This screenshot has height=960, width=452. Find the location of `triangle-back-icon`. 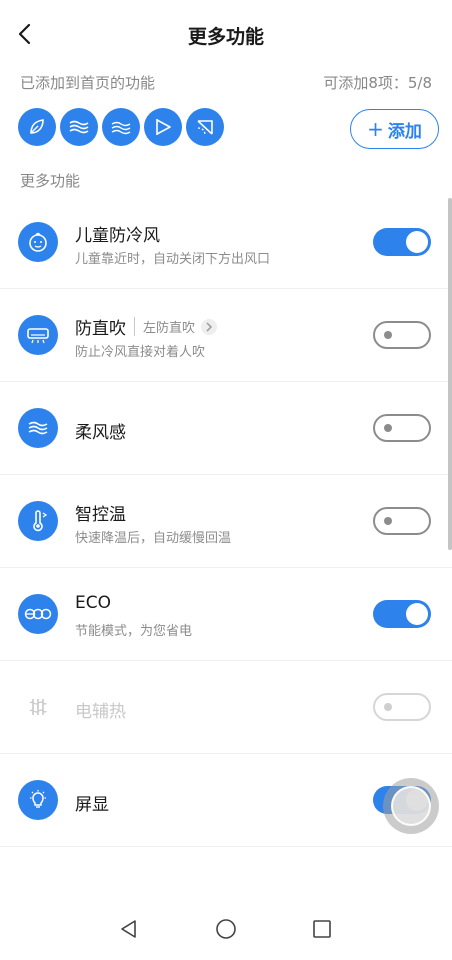

triangle-back-icon is located at coordinates (128, 929).